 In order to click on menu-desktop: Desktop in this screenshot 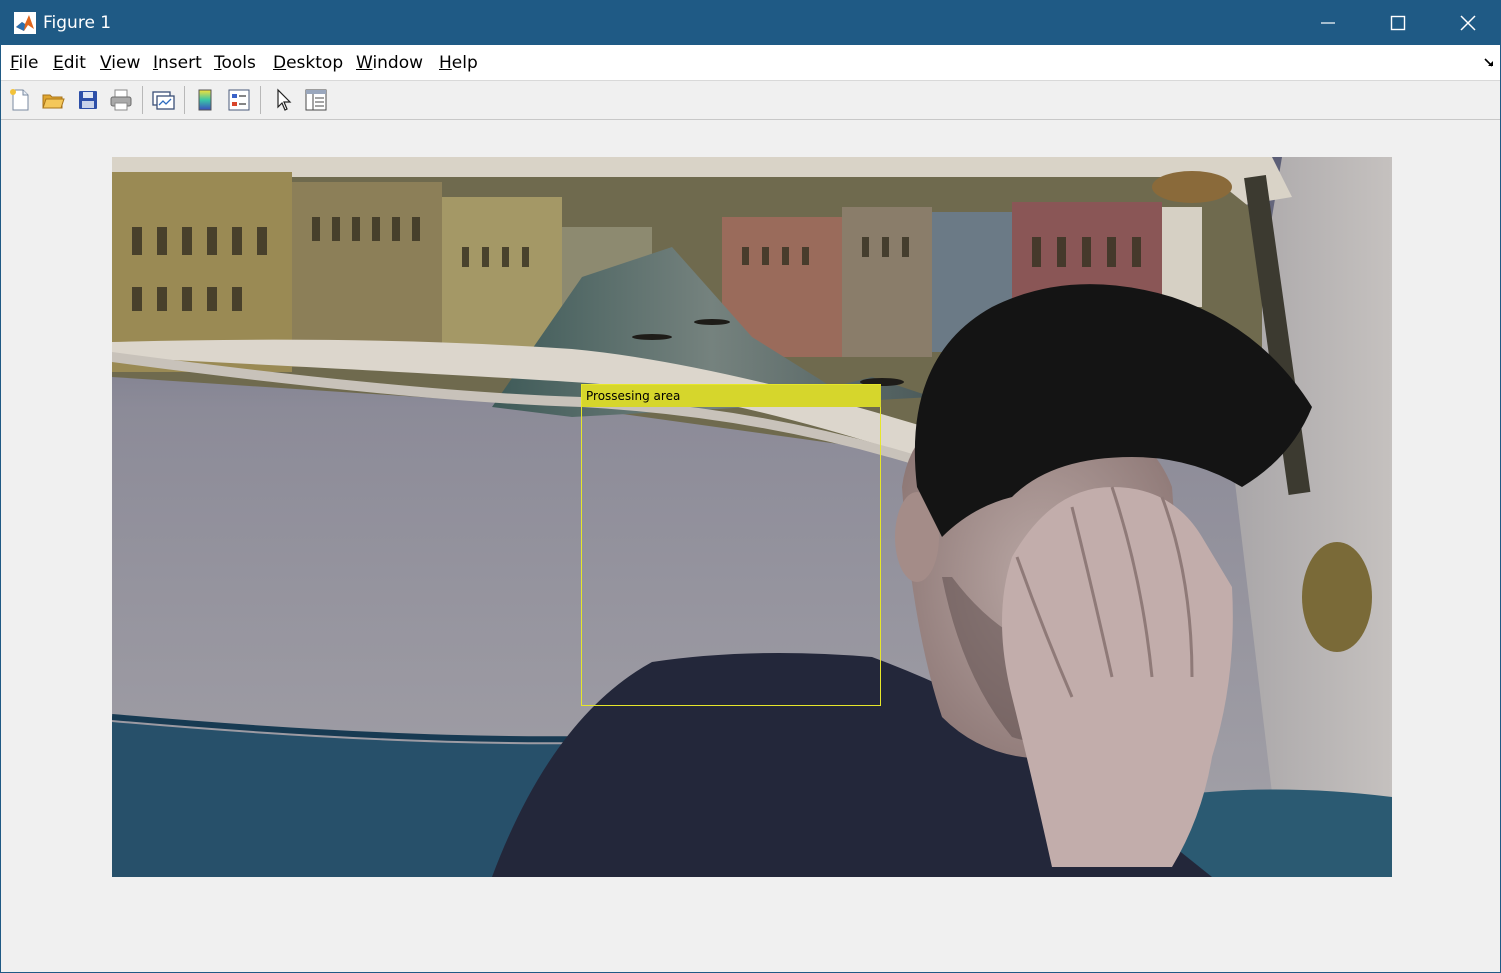, I will do `click(308, 63)`.